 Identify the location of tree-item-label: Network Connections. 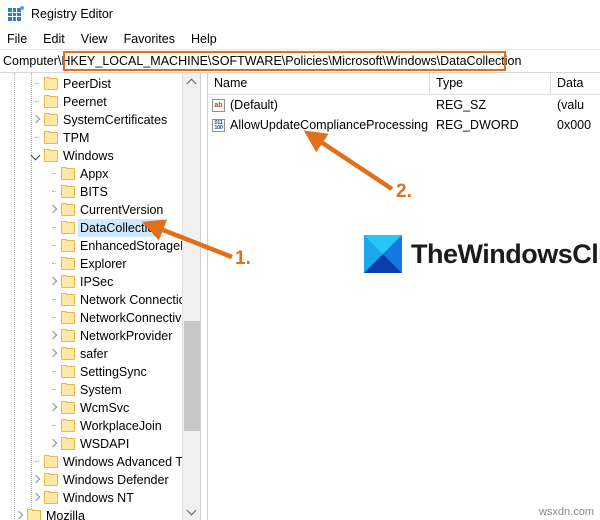
(139, 300).